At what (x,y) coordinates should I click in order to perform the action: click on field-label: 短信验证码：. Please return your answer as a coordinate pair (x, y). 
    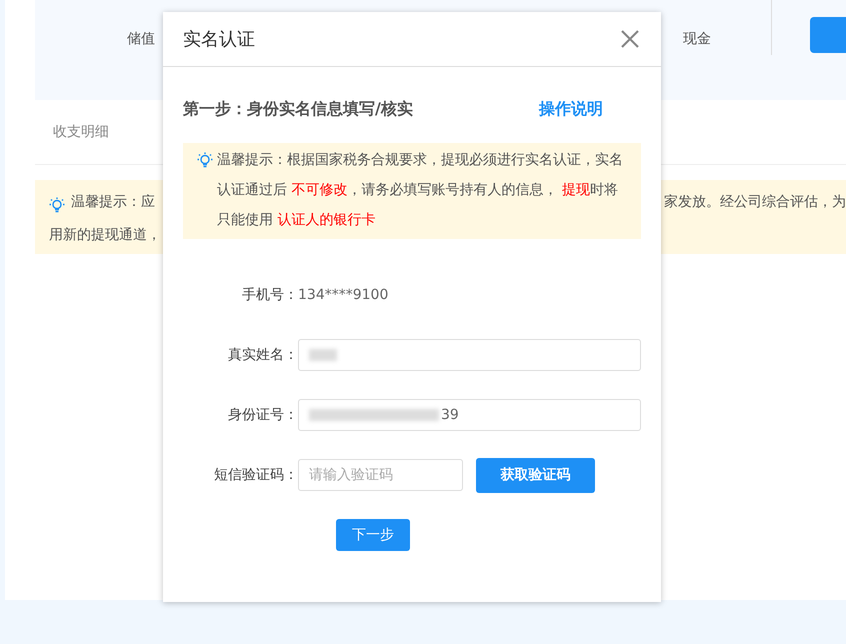
    Looking at the image, I should click on (255, 475).